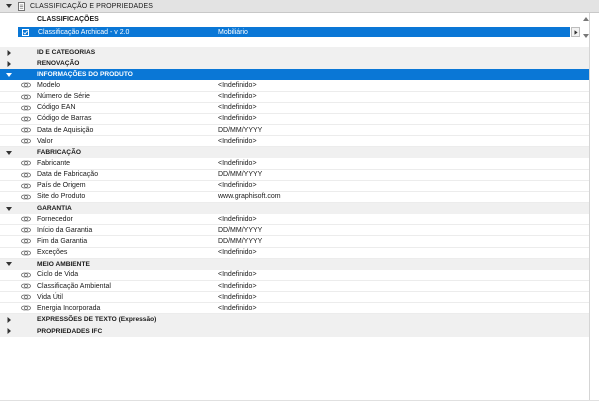 The width and height of the screenshot is (599, 401). Describe the element at coordinates (294, 331) in the screenshot. I see `group-row: PROPRIEDADES IFC` at that location.